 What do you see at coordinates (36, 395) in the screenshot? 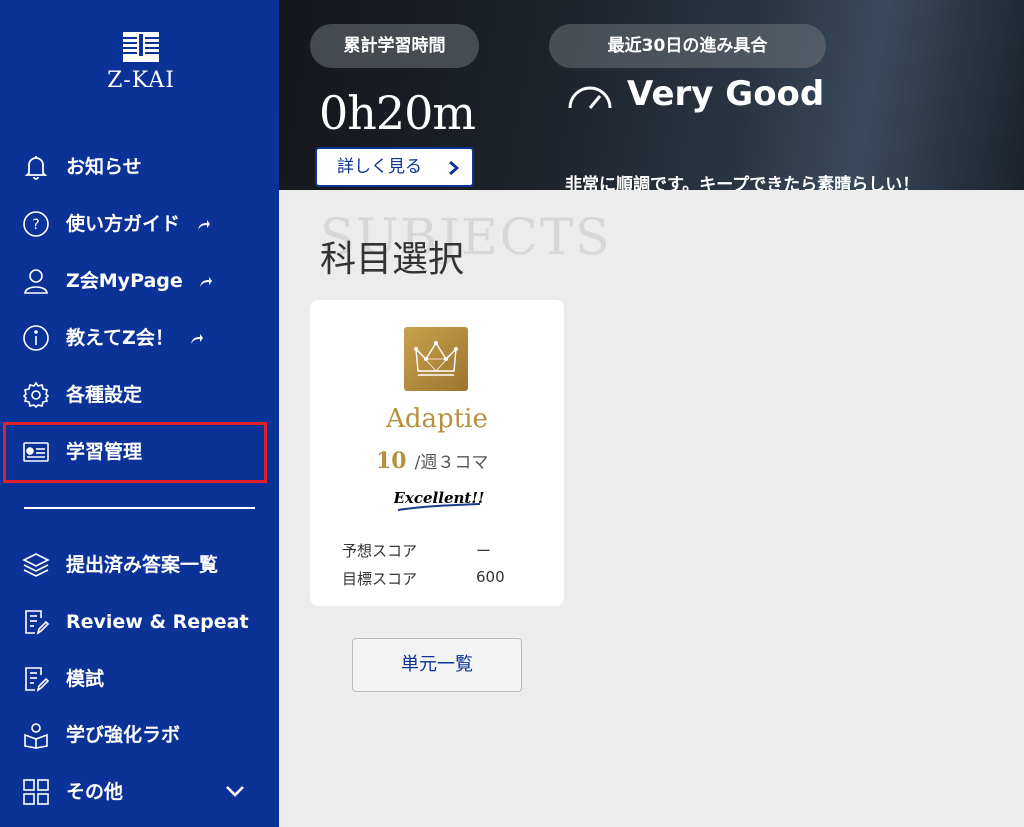
I see `gear-icon` at bounding box center [36, 395].